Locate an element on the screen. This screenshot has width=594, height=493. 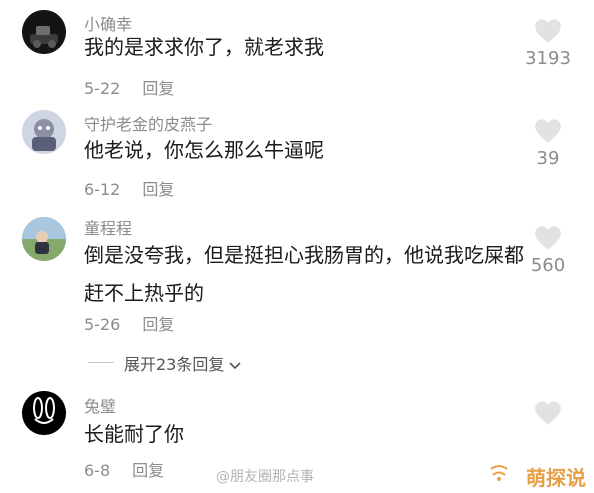
brand-logo-icon is located at coordinates (499, 473).